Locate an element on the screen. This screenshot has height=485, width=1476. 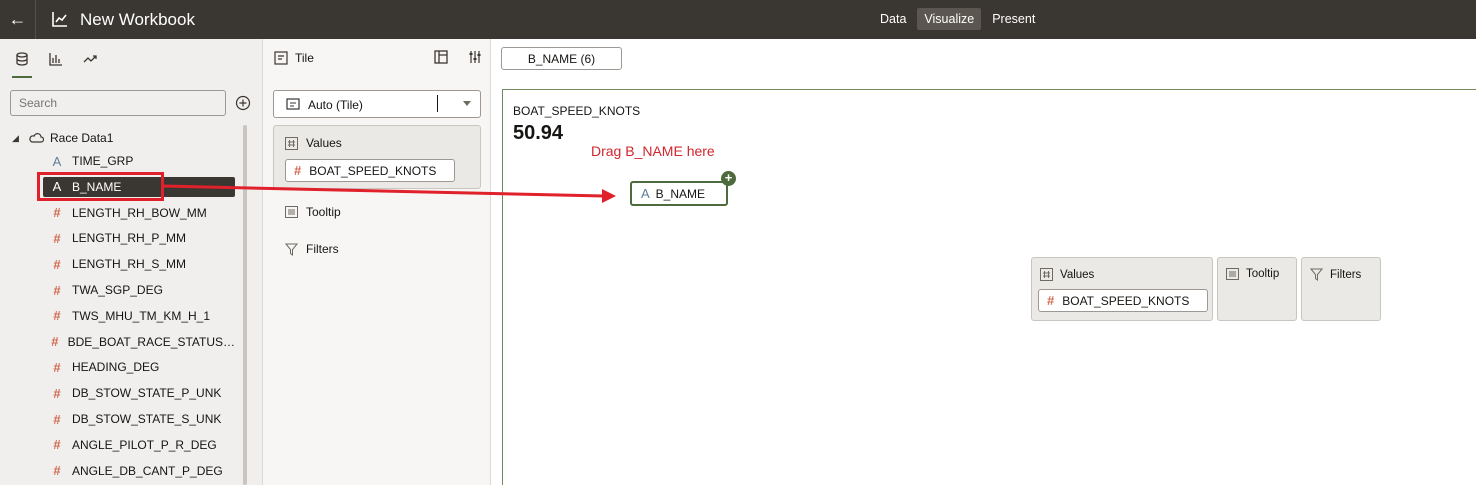
viz-type-value: Auto (Tile) is located at coordinates (335, 105).